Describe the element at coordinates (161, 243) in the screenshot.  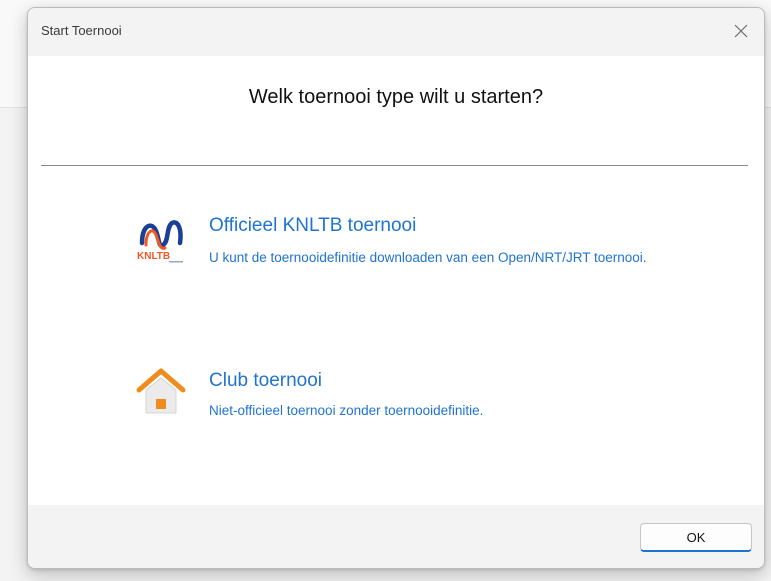
I see `knltb-logo: KNLTB` at that location.